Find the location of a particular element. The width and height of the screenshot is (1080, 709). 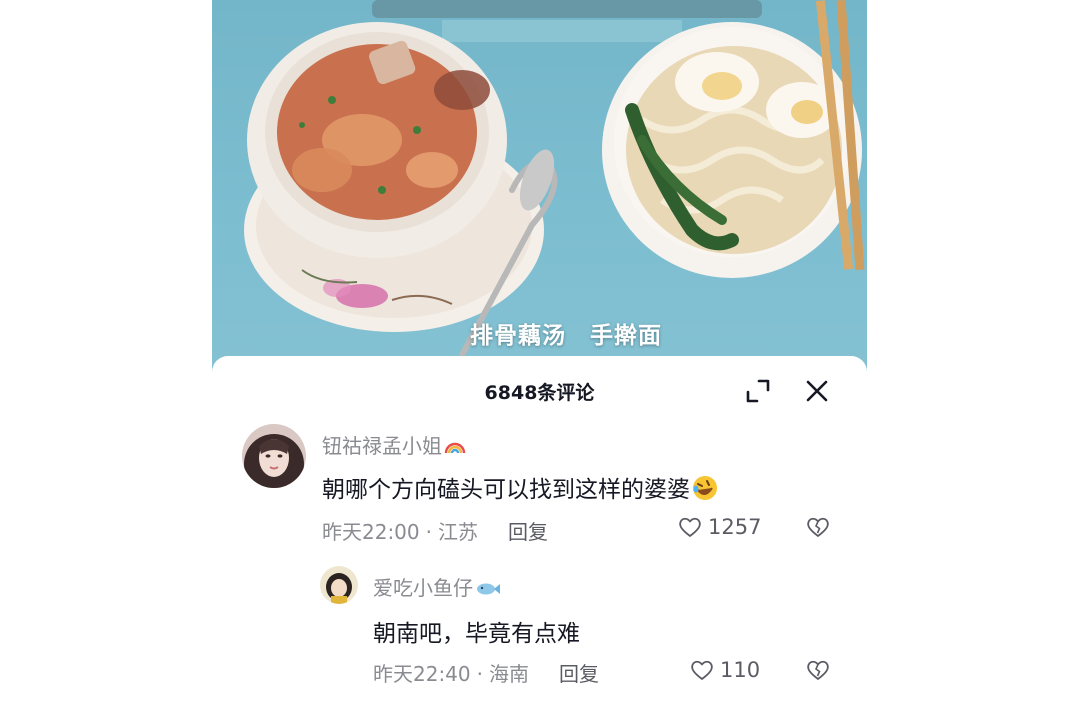

like-count: 110 is located at coordinates (740, 670).